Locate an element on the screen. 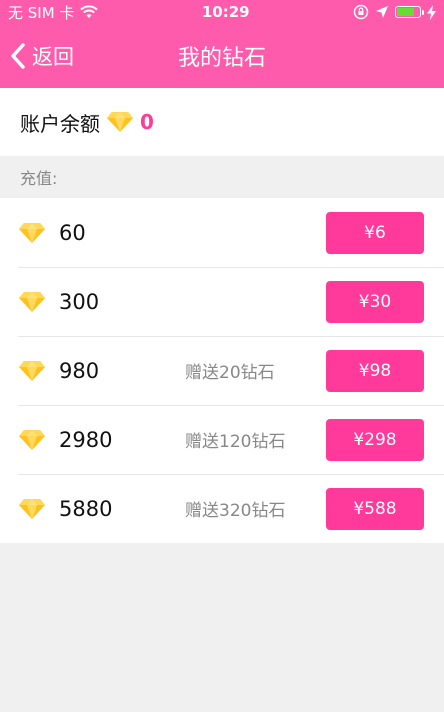 The height and width of the screenshot is (712, 444). price-button: ¥588 is located at coordinates (375, 508).